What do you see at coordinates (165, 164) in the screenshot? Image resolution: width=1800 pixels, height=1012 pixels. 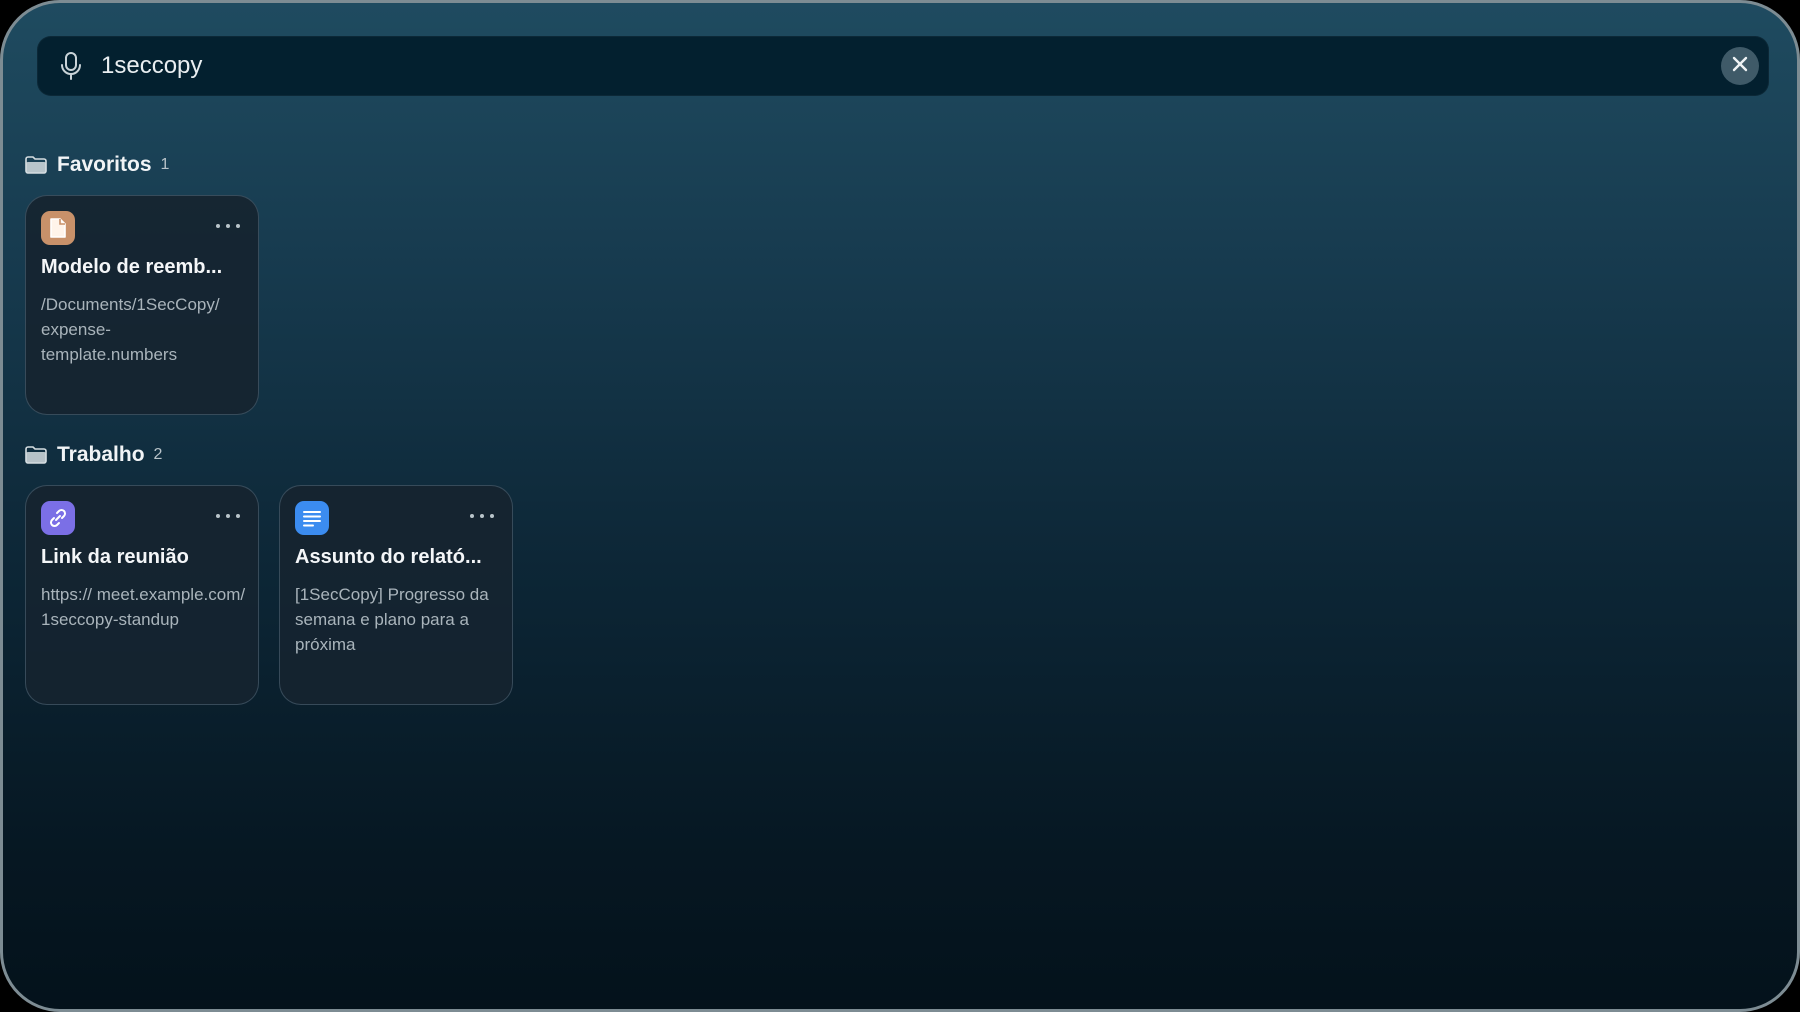 I see `section-count: 1` at bounding box center [165, 164].